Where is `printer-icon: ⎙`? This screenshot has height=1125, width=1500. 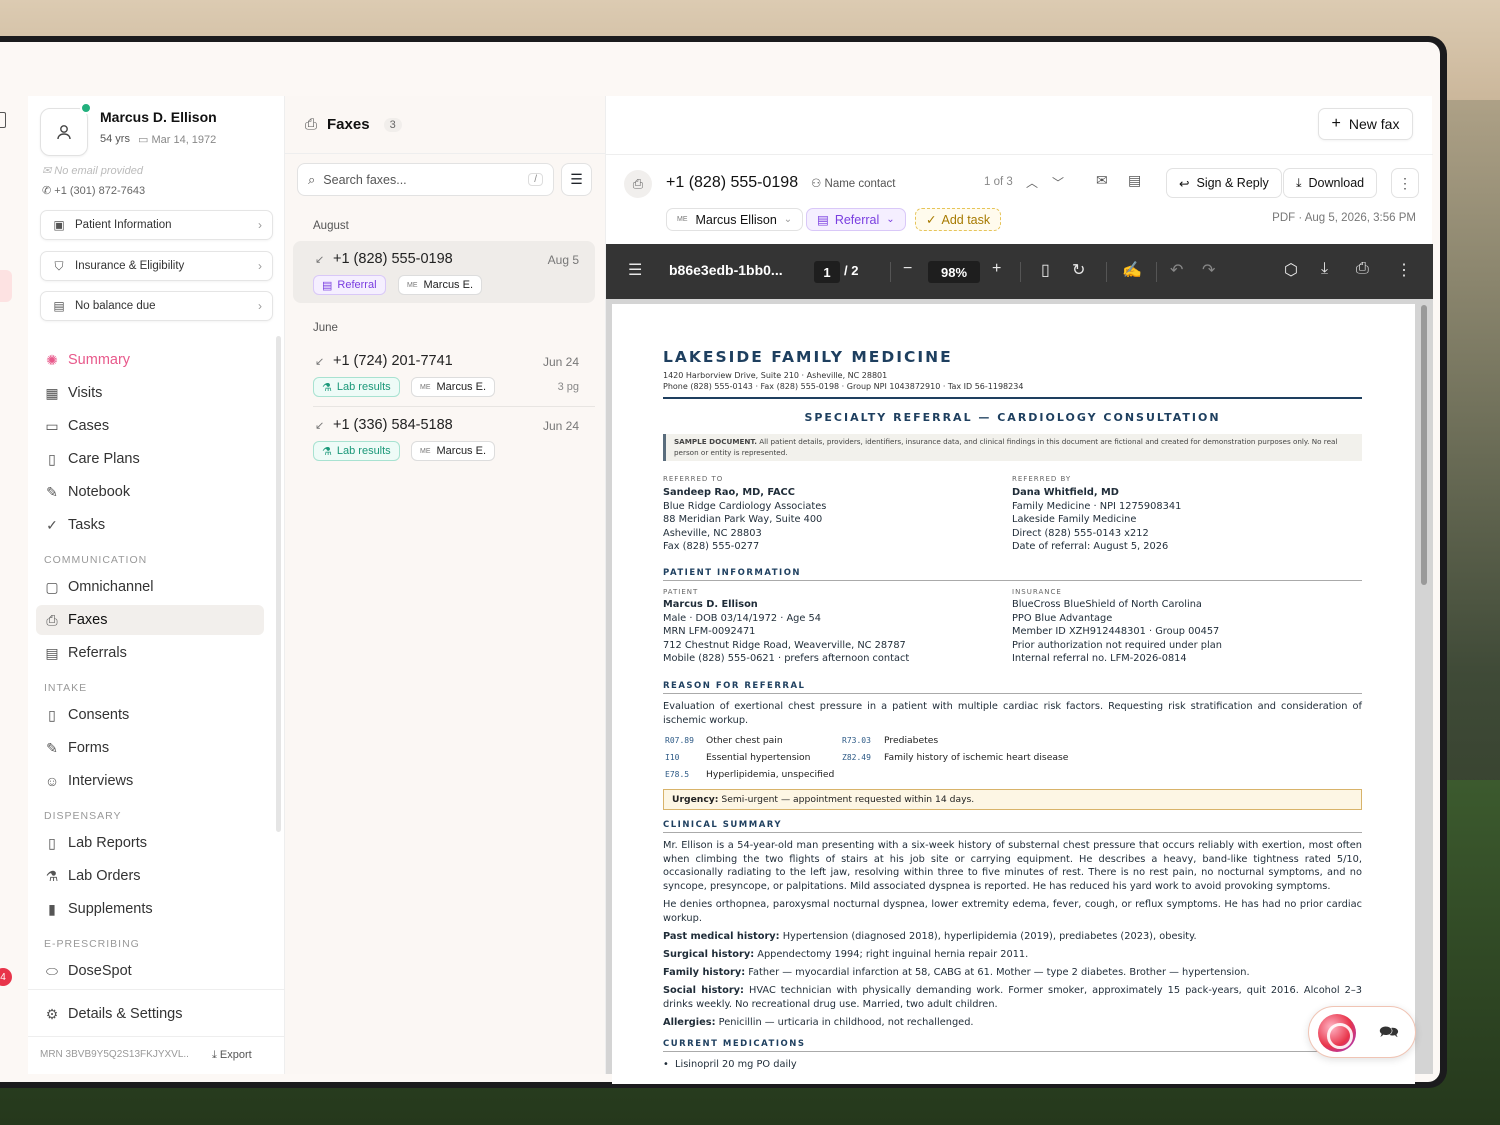 printer-icon: ⎙ is located at coordinates (638, 184).